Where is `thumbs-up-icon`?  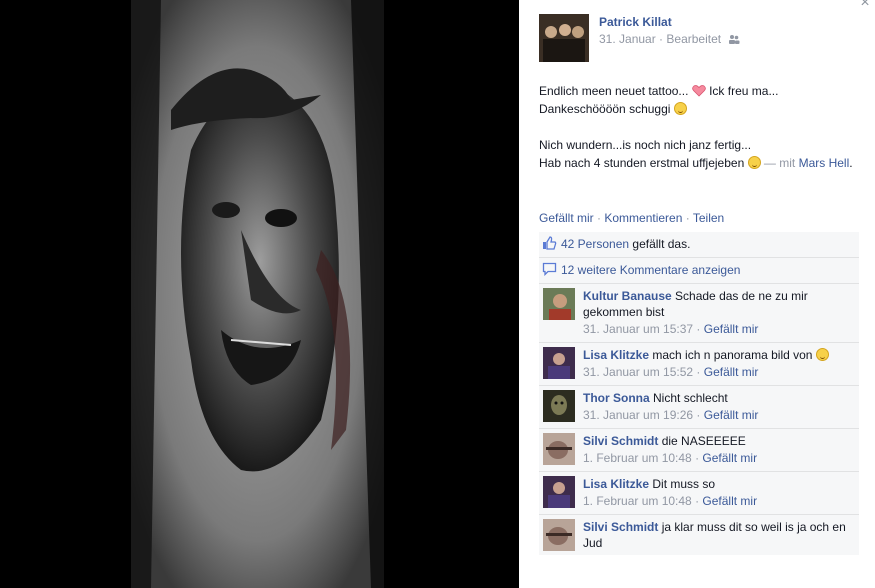 thumbs-up-icon is located at coordinates (550, 243).